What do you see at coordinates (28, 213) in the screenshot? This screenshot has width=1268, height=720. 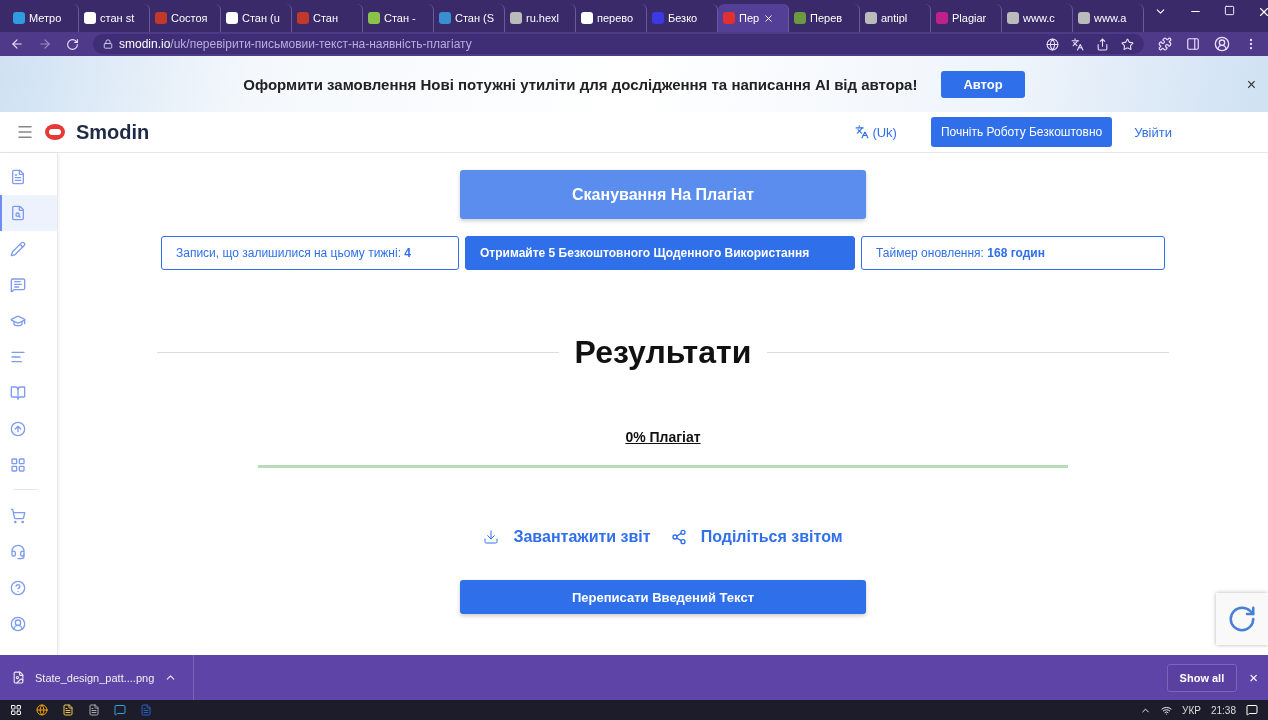 I see `sidebar-item` at bounding box center [28, 213].